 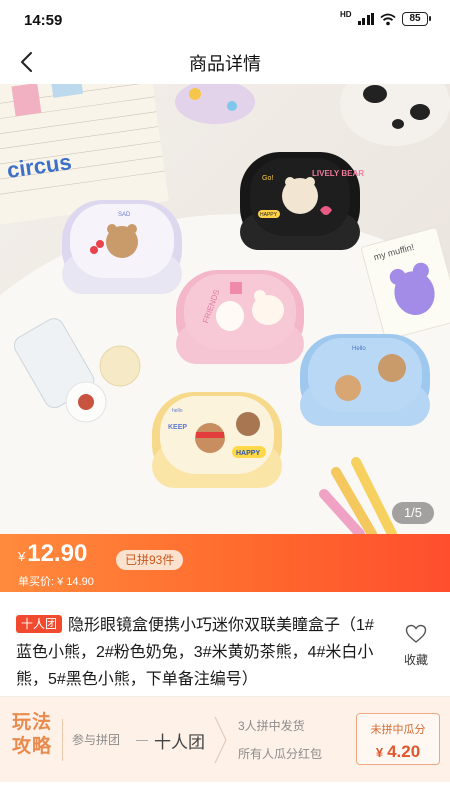 I want to click on bonus-share-box: 未拼中瓜分 ¥4.20, so click(x=398, y=739).